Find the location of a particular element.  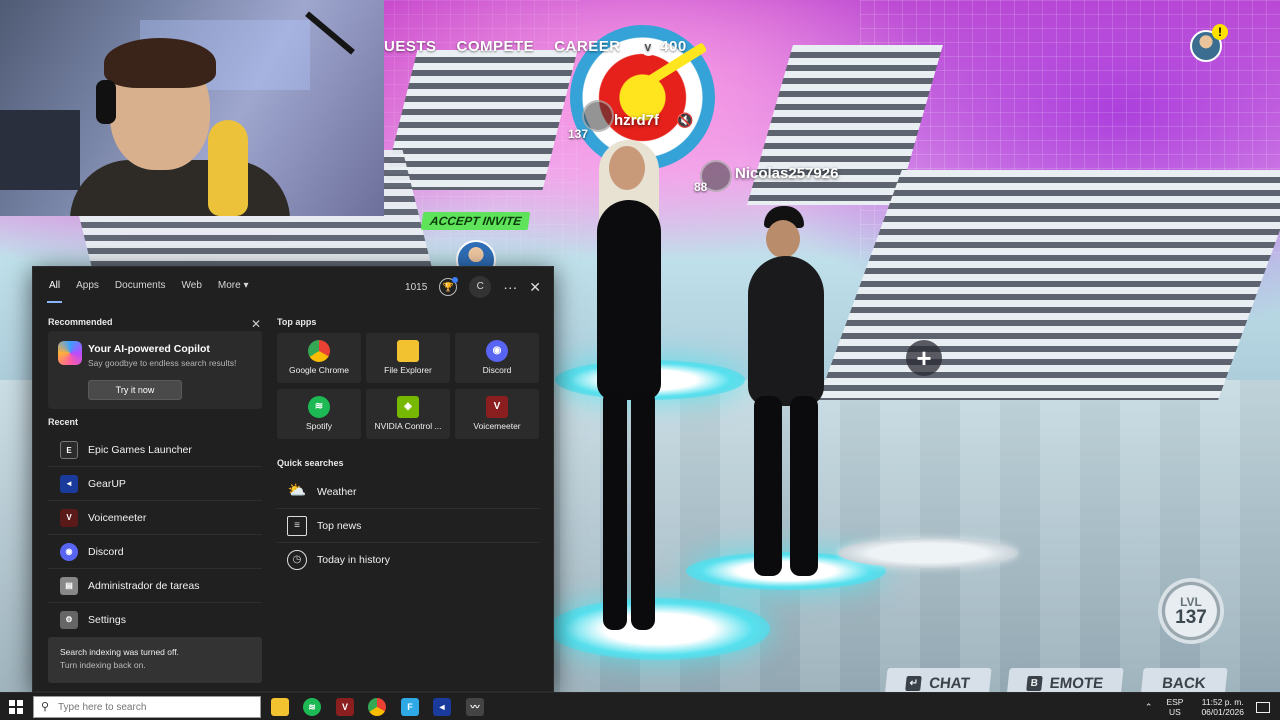

try-copilot-button: Try it now is located at coordinates (135, 390).